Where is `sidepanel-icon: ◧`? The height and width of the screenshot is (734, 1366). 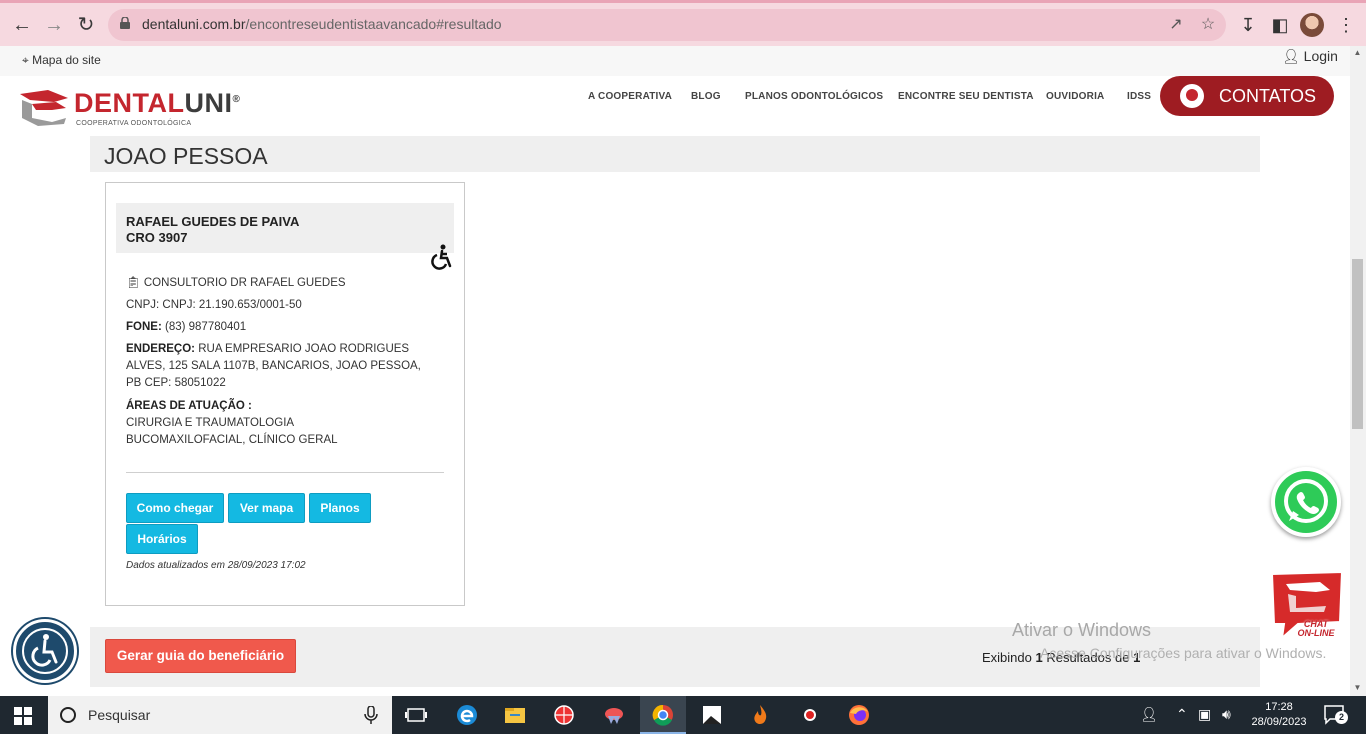
sidepanel-icon: ◧ is located at coordinates (1280, 25).